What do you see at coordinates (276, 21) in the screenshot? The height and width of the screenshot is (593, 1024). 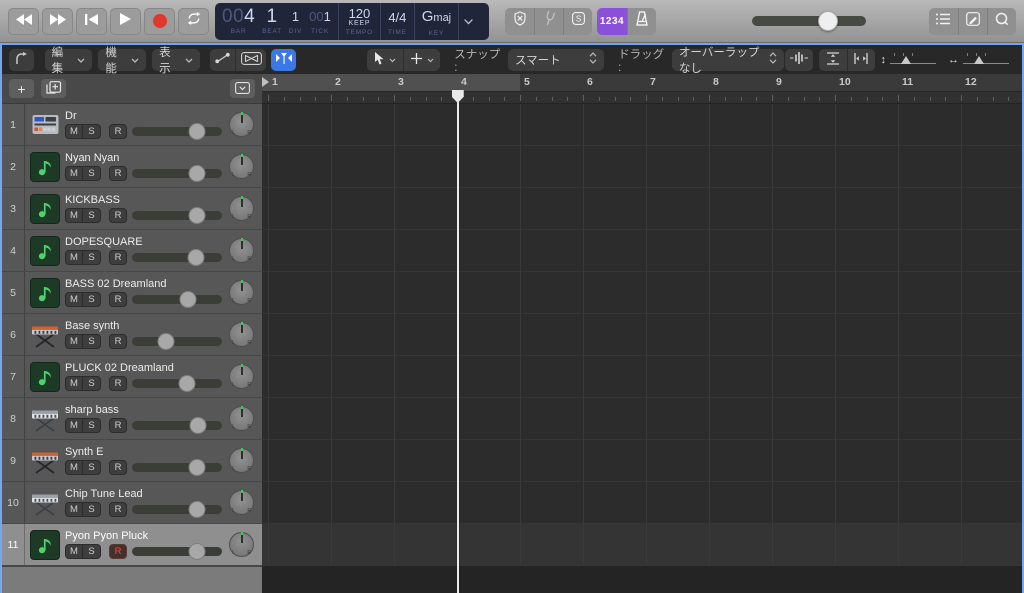 I see `lcd-position: 004 BAR 1 BEAT 1 DIV 00 1 TICK` at bounding box center [276, 21].